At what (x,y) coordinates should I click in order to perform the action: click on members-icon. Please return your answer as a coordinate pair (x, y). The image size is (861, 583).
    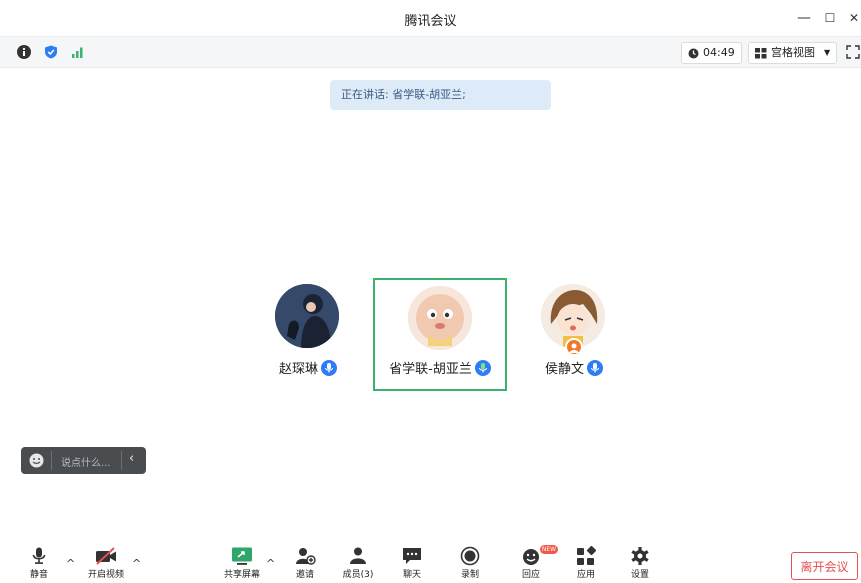
    Looking at the image, I should click on (358, 555).